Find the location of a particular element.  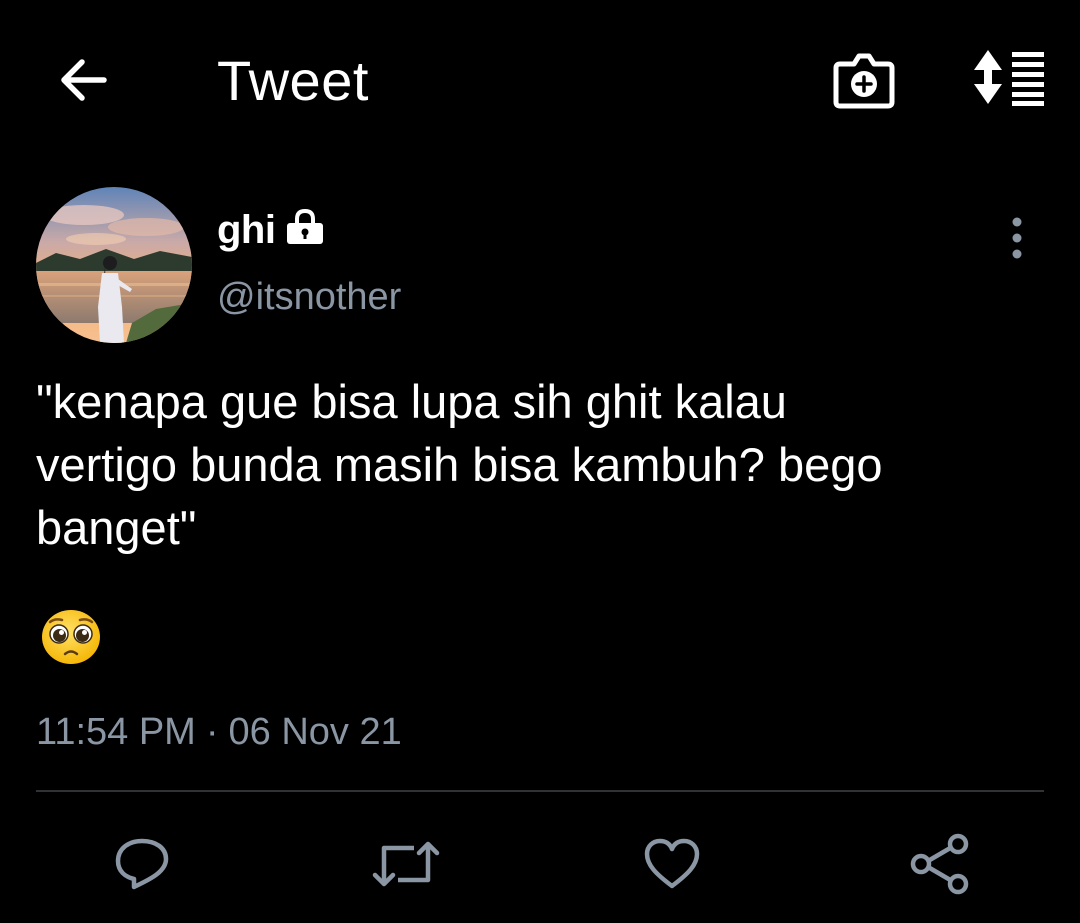

sort-list-icon is located at coordinates (1009, 78).